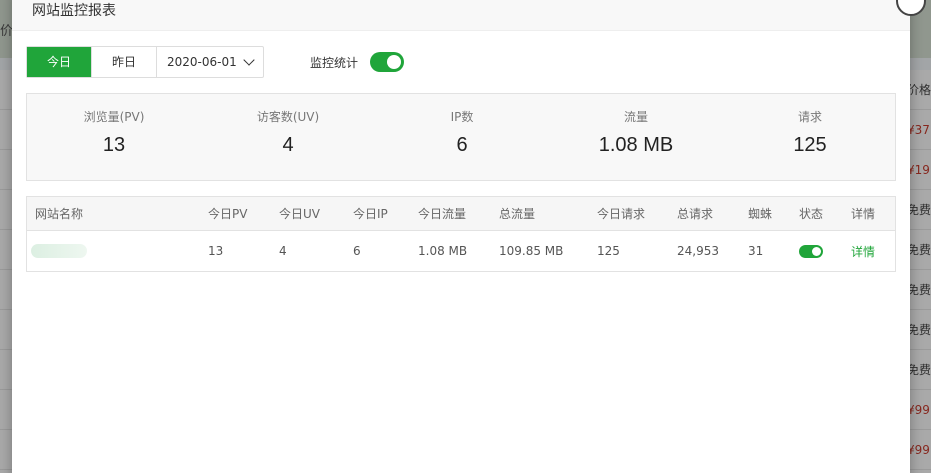 The height and width of the screenshot is (473, 931). I want to click on detail-link: 详情, so click(863, 251).